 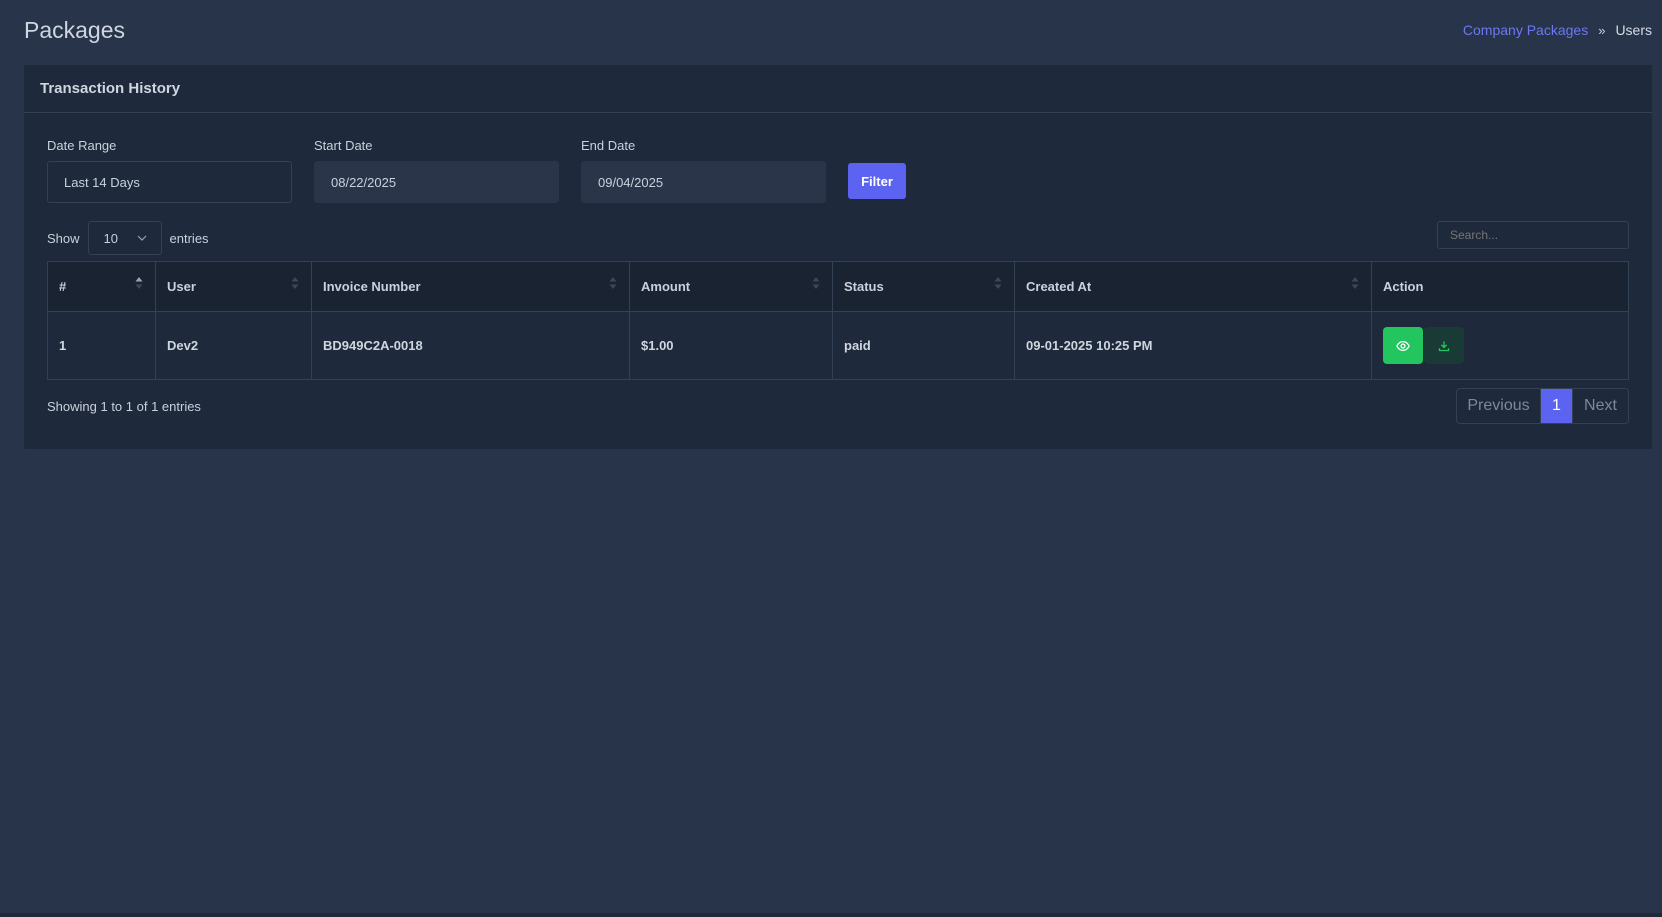 I want to click on start-date-label: Start Date, so click(x=343, y=145).